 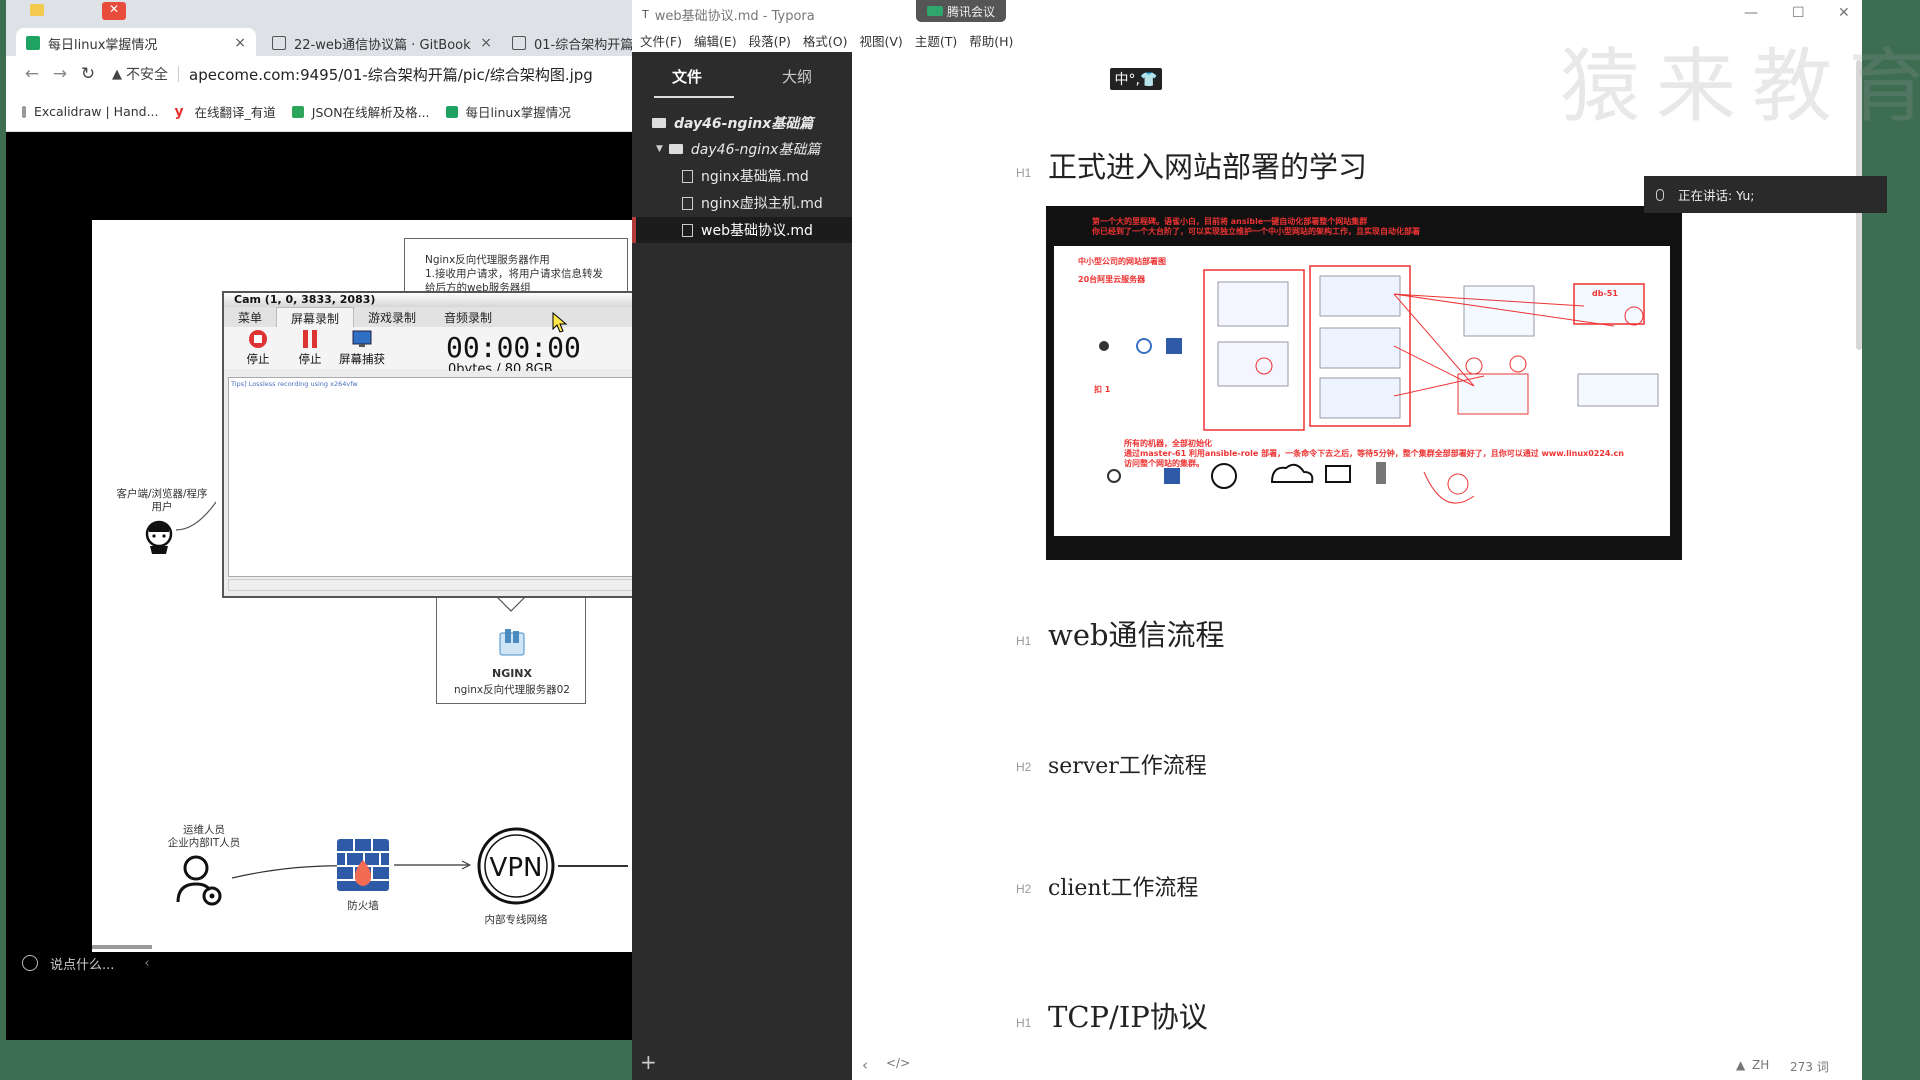 What do you see at coordinates (147, 74) in the screenshot?
I see `insecure-label: 不安全` at bounding box center [147, 74].